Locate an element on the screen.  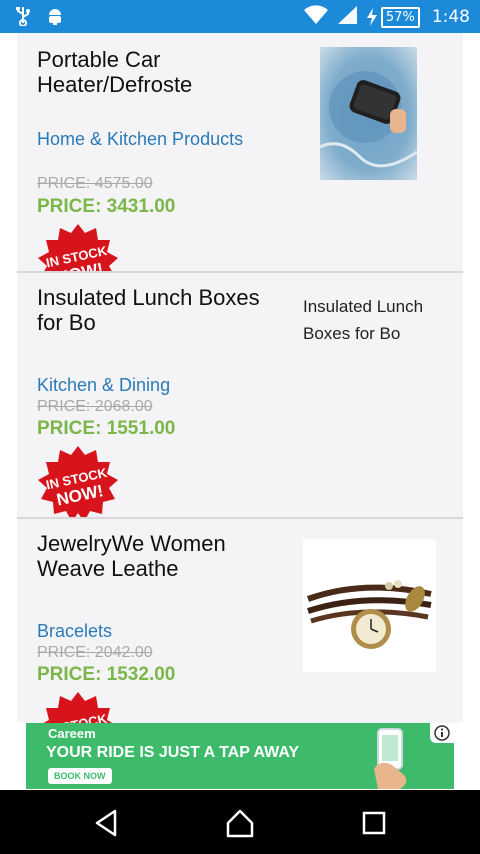
ad-info-icon is located at coordinates (442, 733).